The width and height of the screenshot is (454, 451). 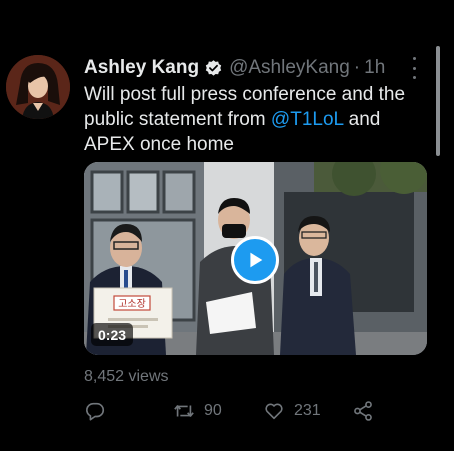 What do you see at coordinates (291, 411) in the screenshot?
I see `like-button: 231` at bounding box center [291, 411].